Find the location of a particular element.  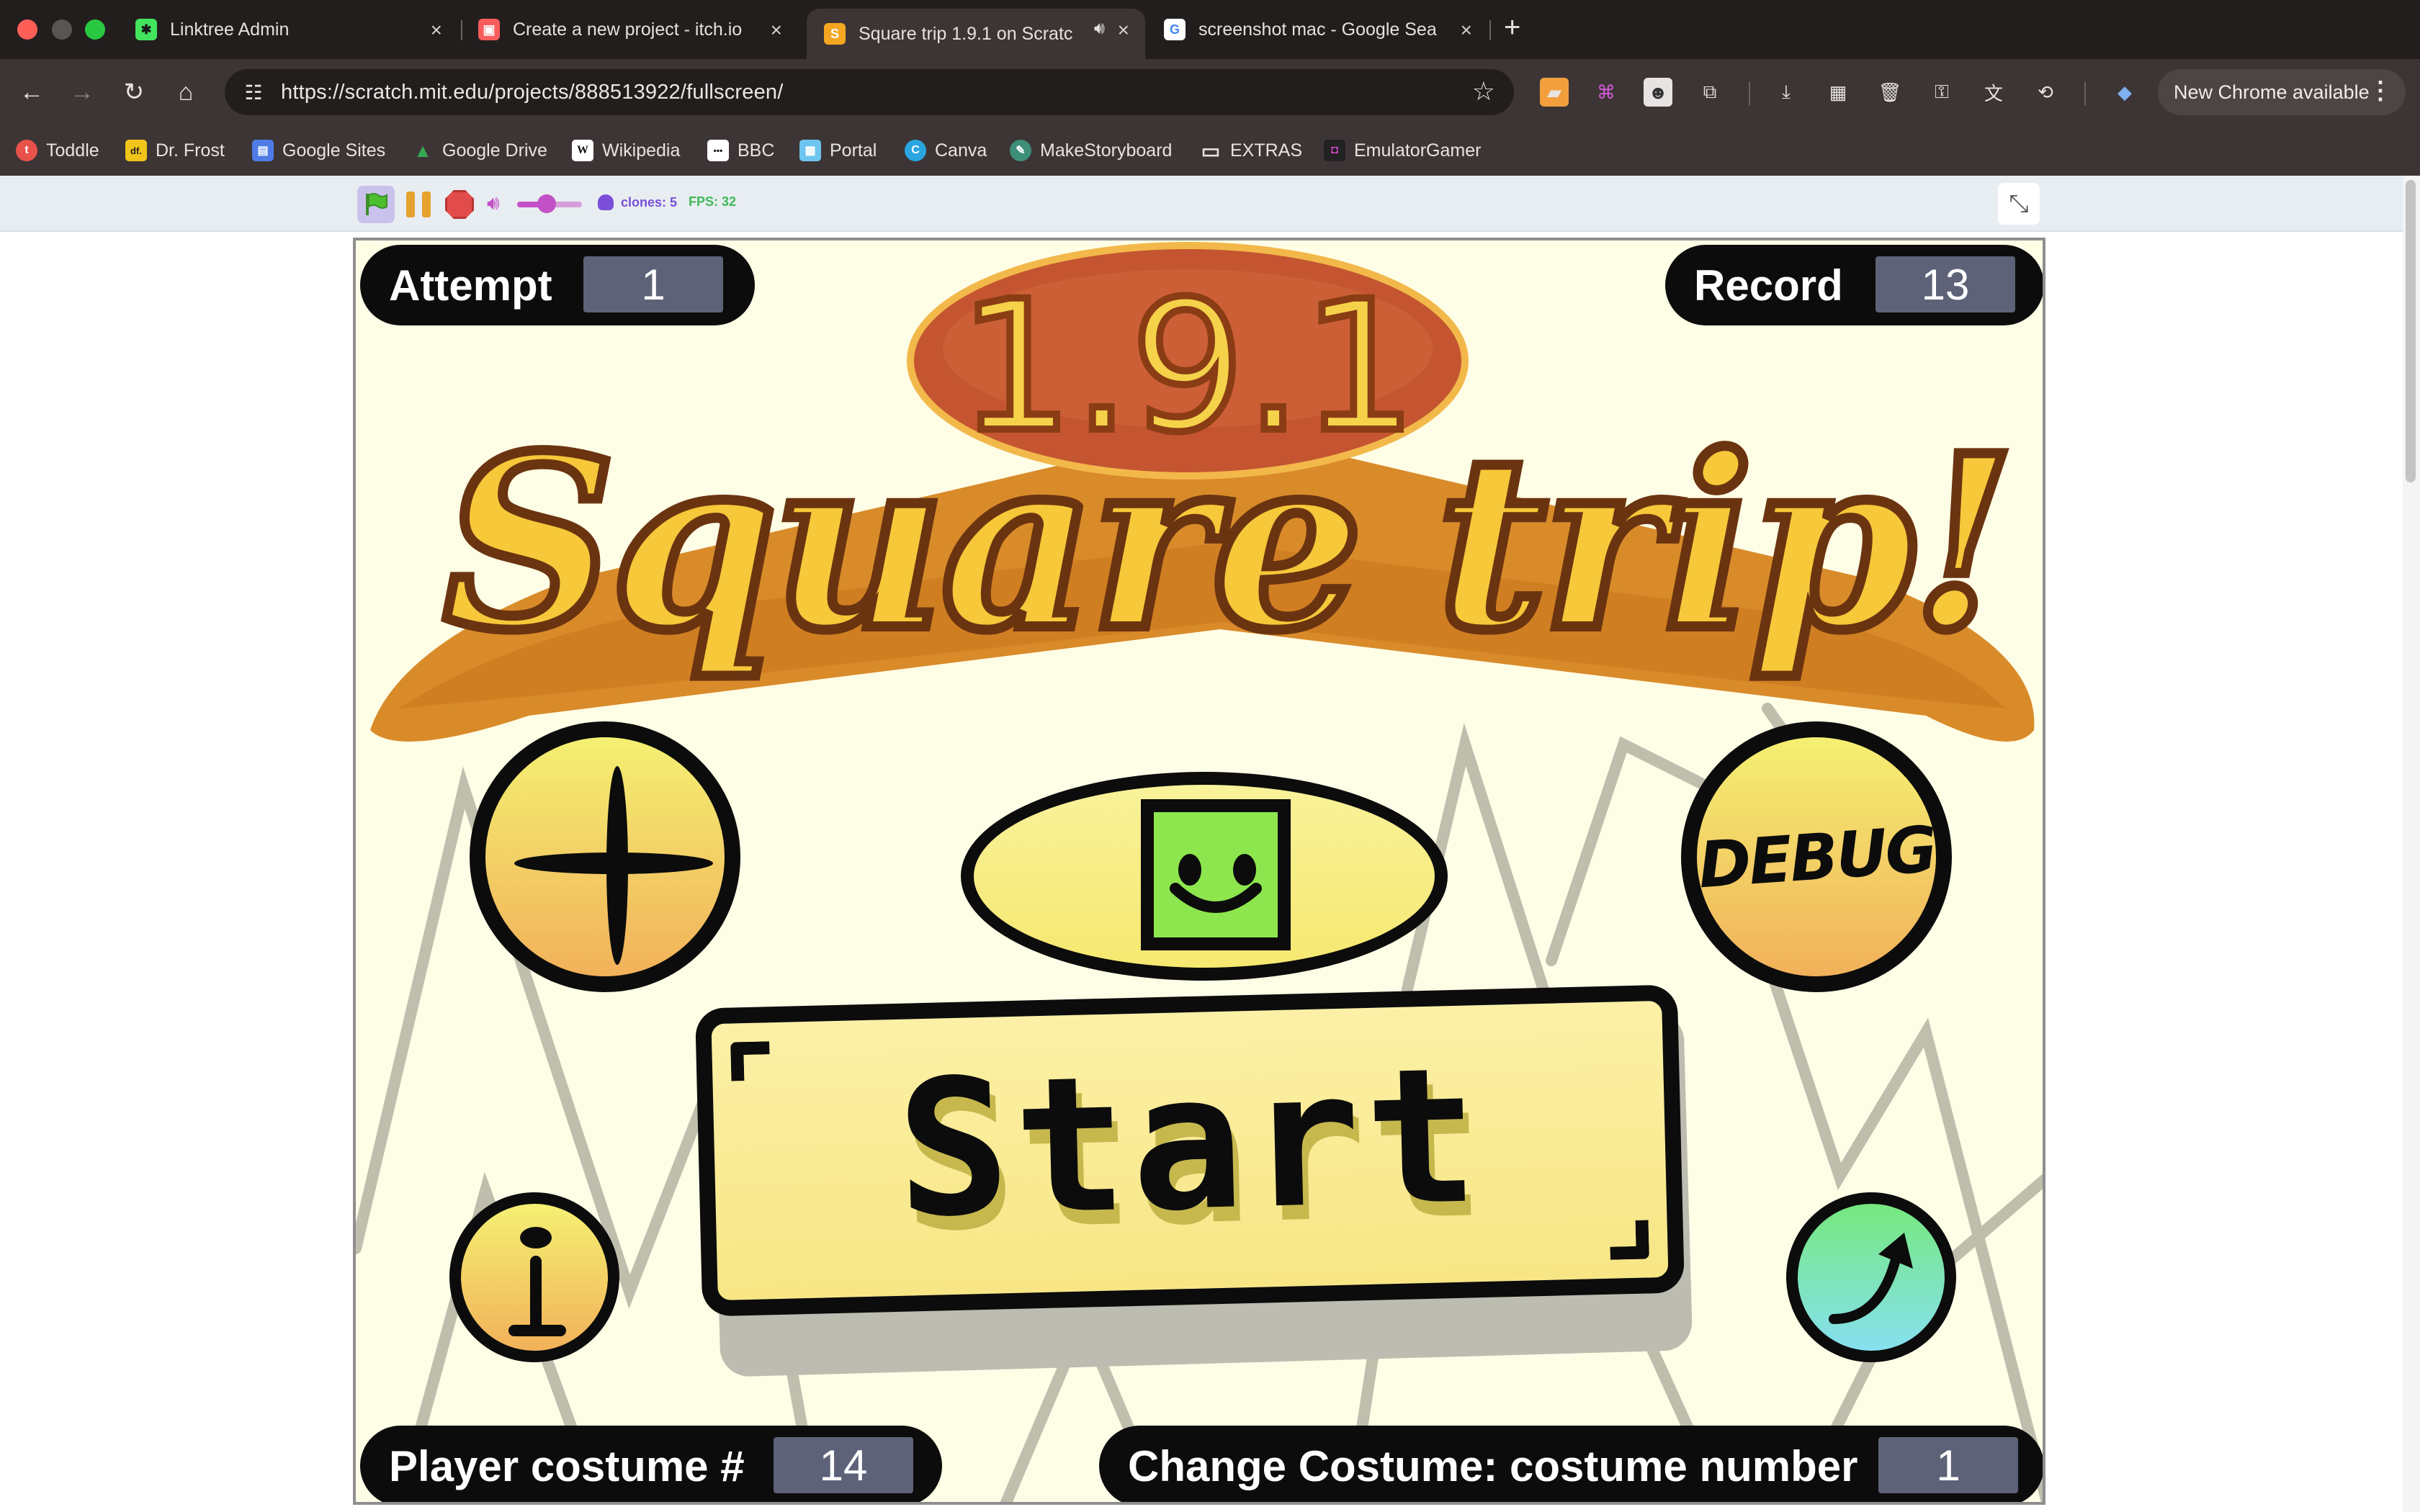

start-button: Start is located at coordinates (1189, 1150).